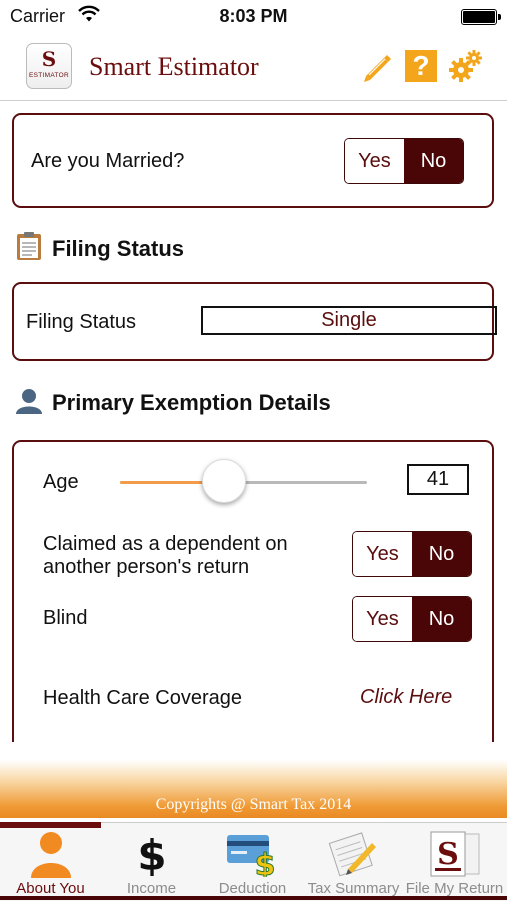  I want to click on bottom-accent-line, so click(253, 898).